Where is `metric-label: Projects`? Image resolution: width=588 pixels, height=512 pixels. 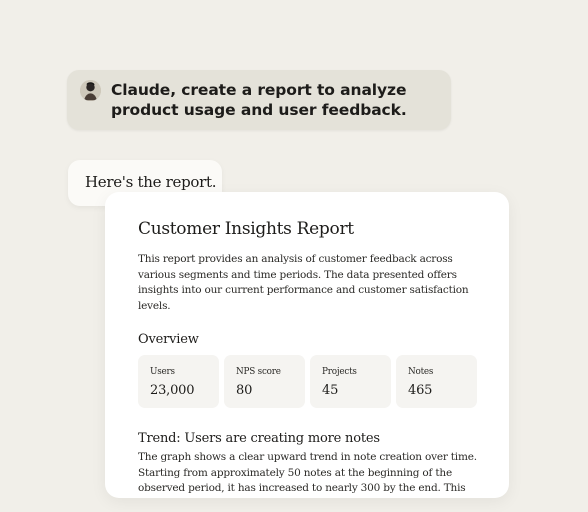 metric-label: Projects is located at coordinates (339, 372).